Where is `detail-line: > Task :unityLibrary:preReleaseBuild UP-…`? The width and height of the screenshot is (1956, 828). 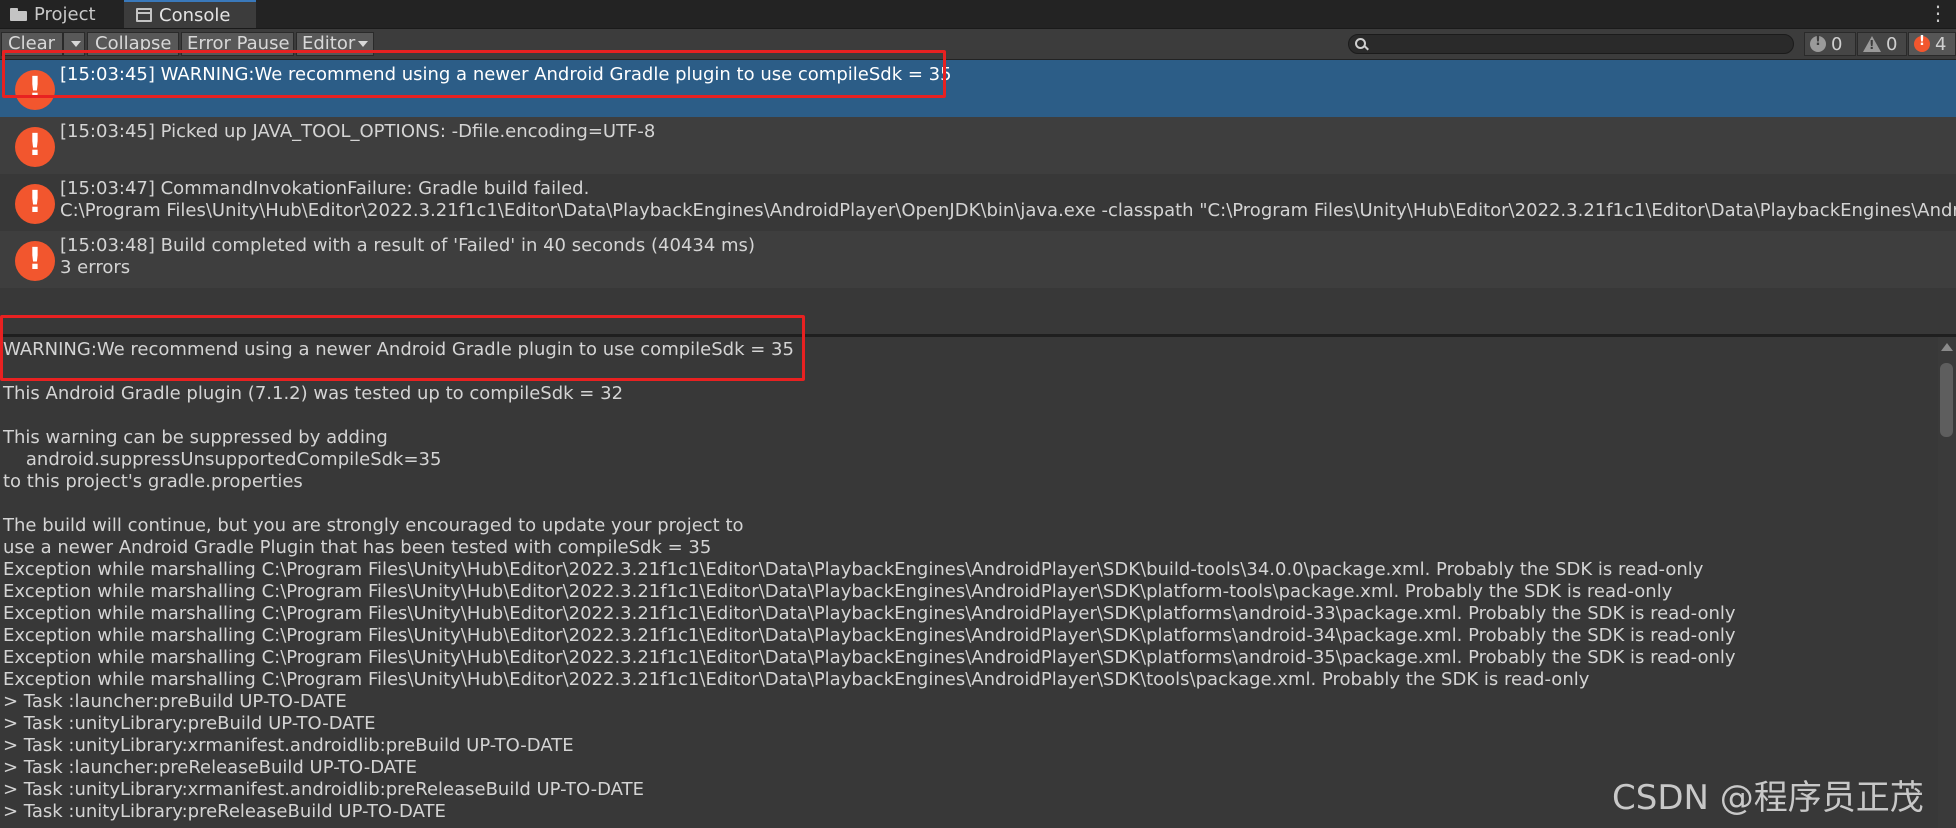
detail-line: > Task :unityLibrary:preReleaseBuild UP-… is located at coordinates (224, 811).